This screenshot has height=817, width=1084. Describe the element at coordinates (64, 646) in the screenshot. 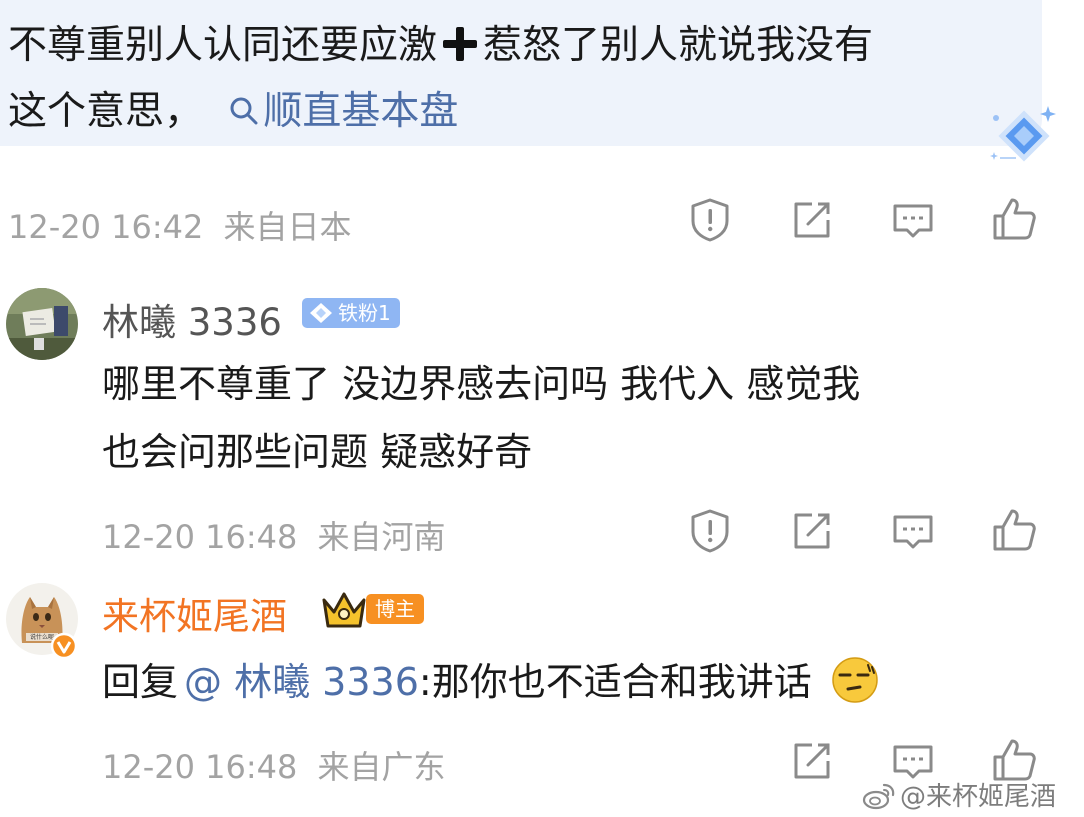

I see `verified-v-icon` at that location.